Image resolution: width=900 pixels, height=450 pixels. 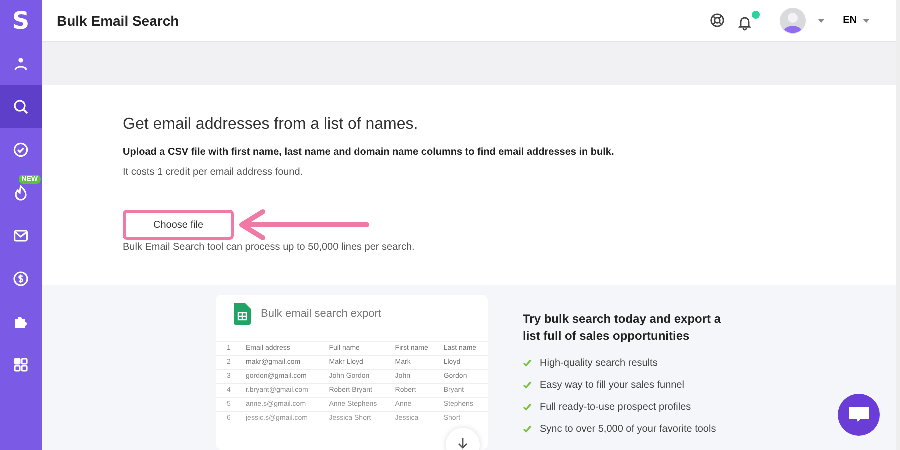 What do you see at coordinates (118, 20) in the screenshot?
I see `page-title: Bulk Email Search` at bounding box center [118, 20].